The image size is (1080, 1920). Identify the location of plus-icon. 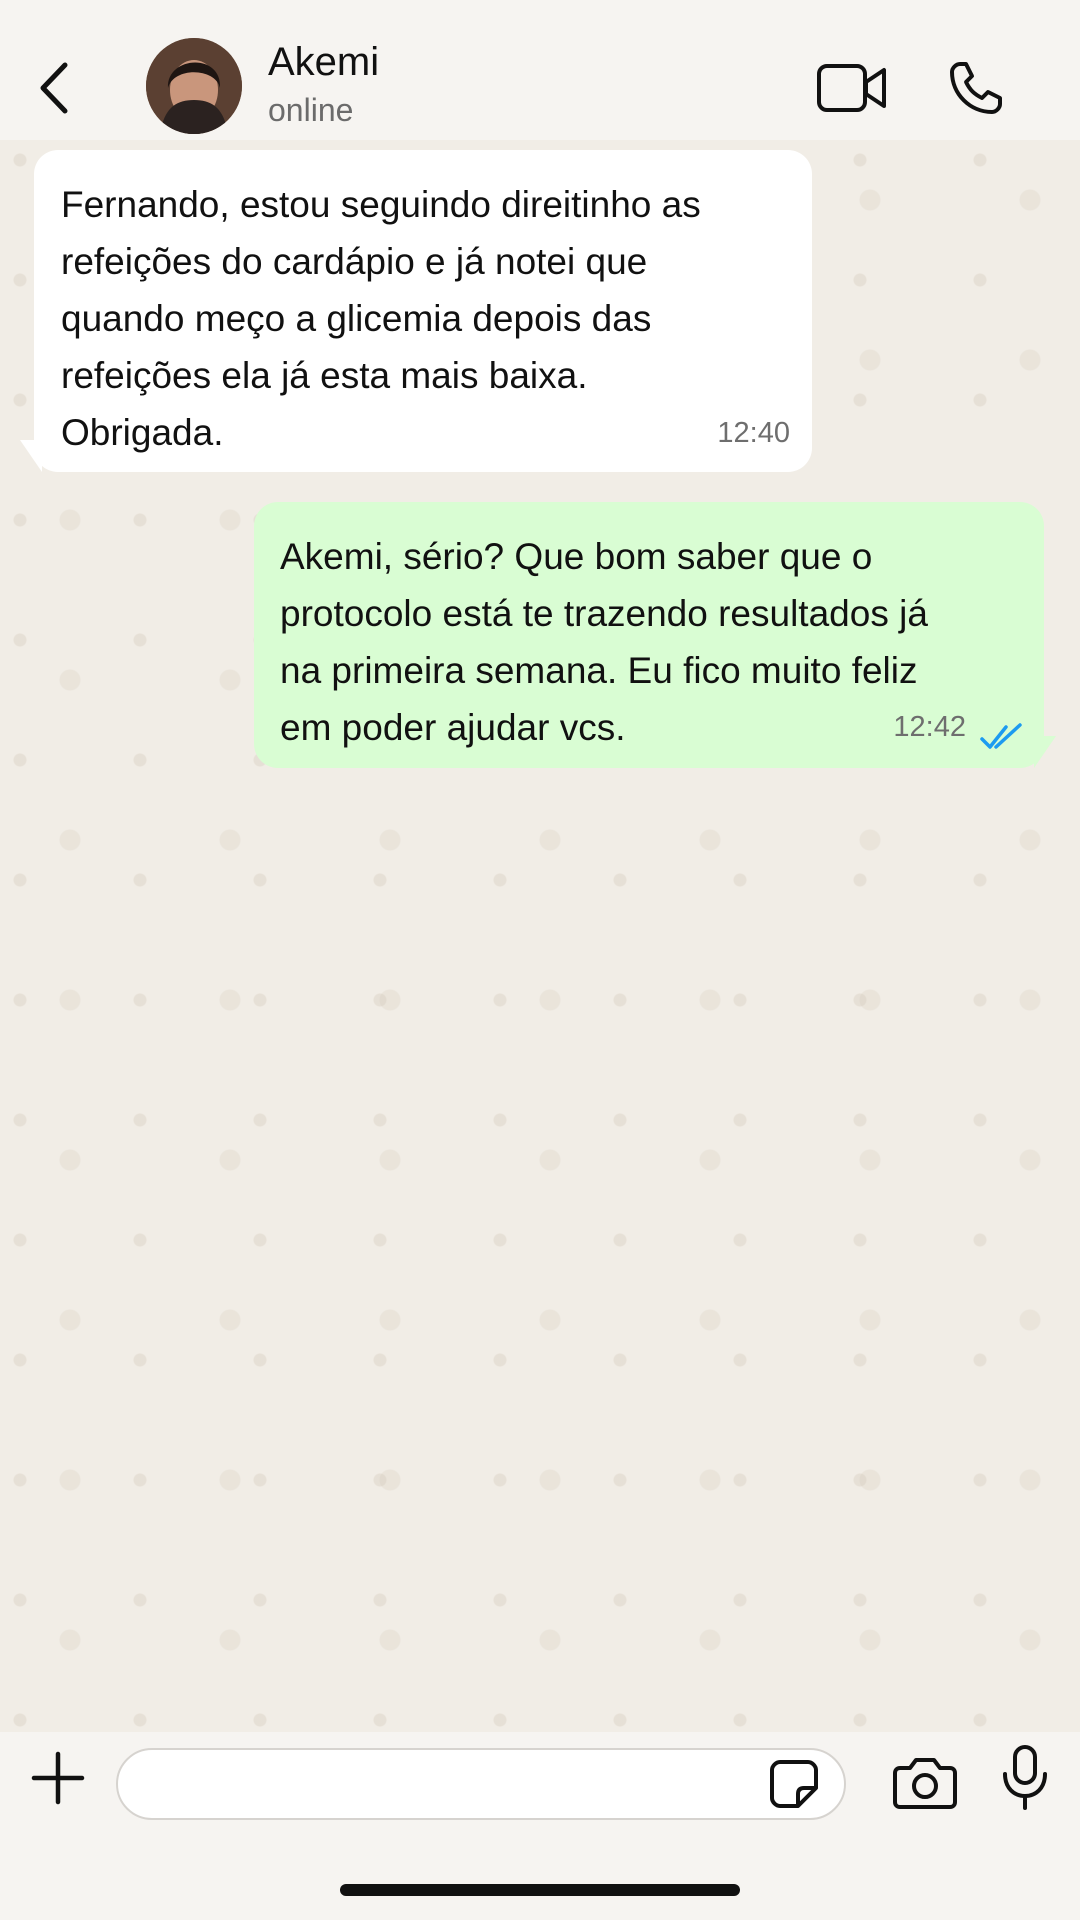
(58, 1778).